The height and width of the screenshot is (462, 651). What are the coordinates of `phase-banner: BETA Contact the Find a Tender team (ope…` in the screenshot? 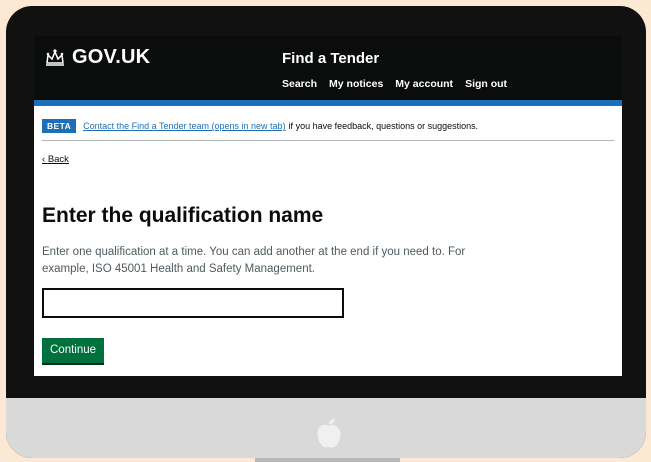 It's located at (328, 128).